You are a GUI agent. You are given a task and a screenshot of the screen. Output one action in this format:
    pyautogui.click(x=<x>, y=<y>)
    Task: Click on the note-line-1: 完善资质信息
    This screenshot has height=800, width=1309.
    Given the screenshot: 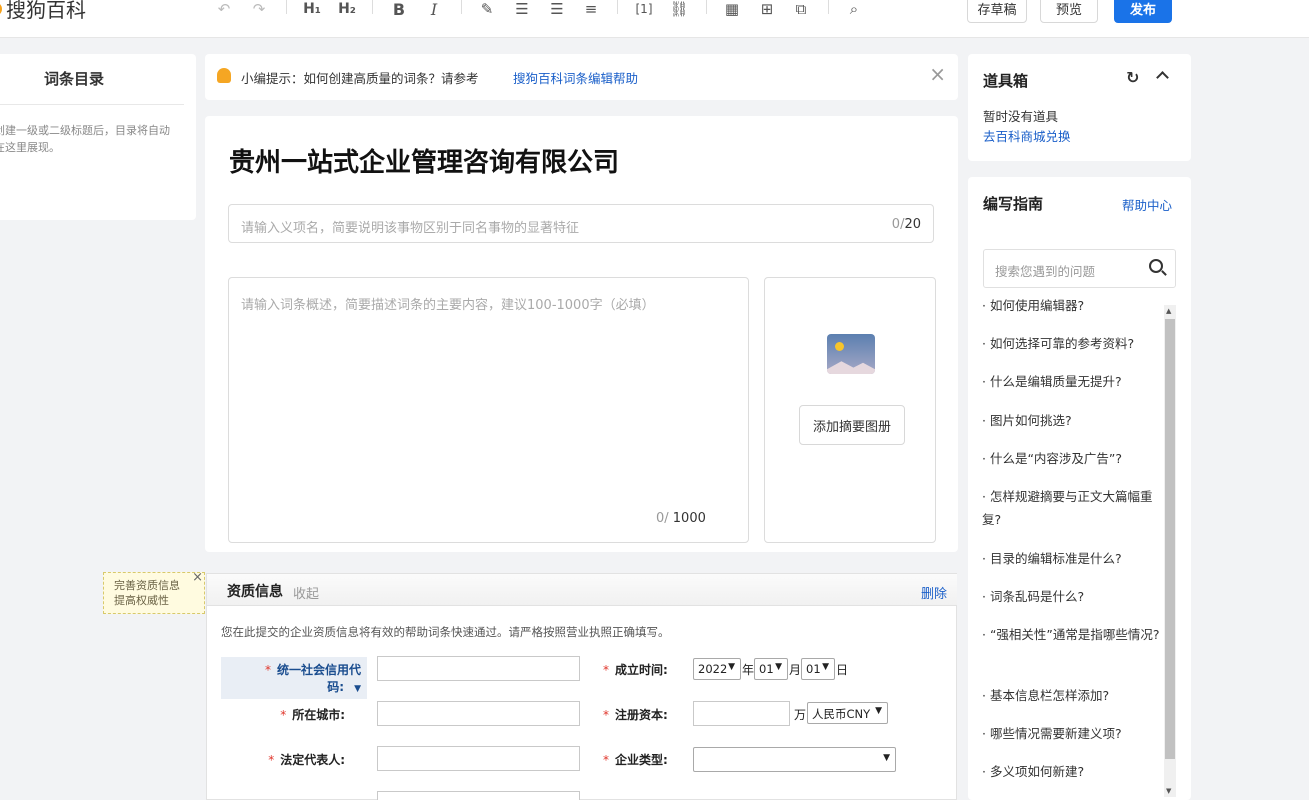 What is the action you would take?
    pyautogui.click(x=147, y=585)
    